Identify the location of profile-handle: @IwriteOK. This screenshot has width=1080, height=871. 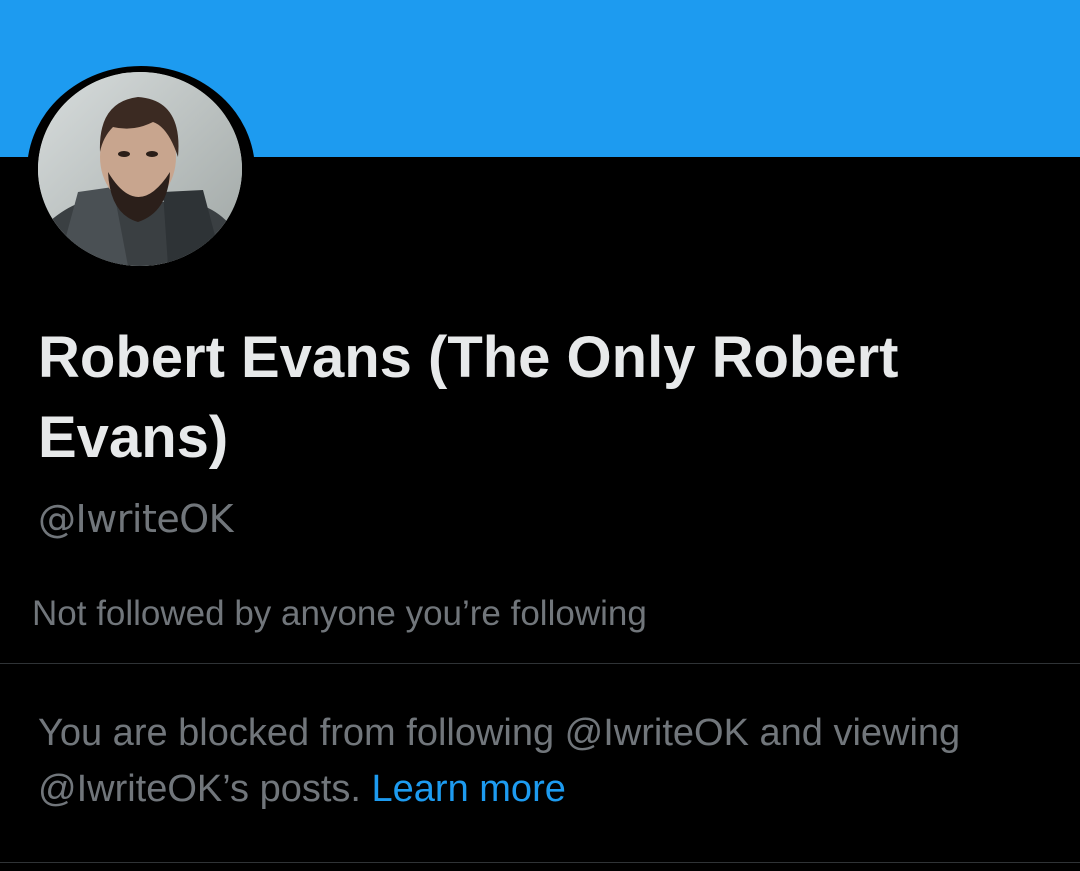
(136, 519).